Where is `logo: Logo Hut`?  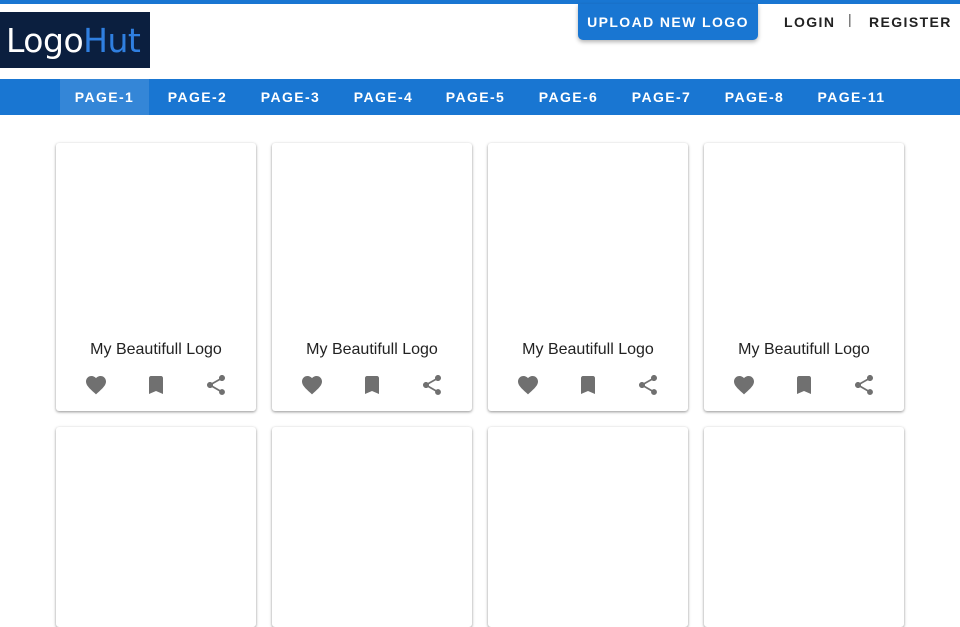 logo: Logo Hut is located at coordinates (75, 40).